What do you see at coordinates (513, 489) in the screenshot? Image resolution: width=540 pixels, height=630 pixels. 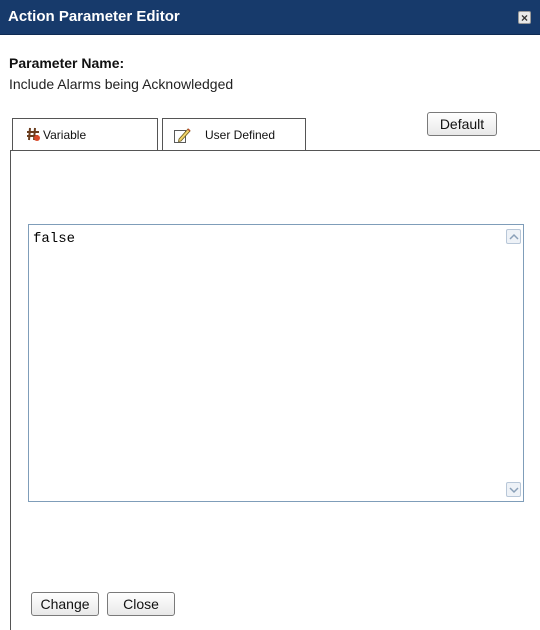 I see `scroll-down-icon` at bounding box center [513, 489].